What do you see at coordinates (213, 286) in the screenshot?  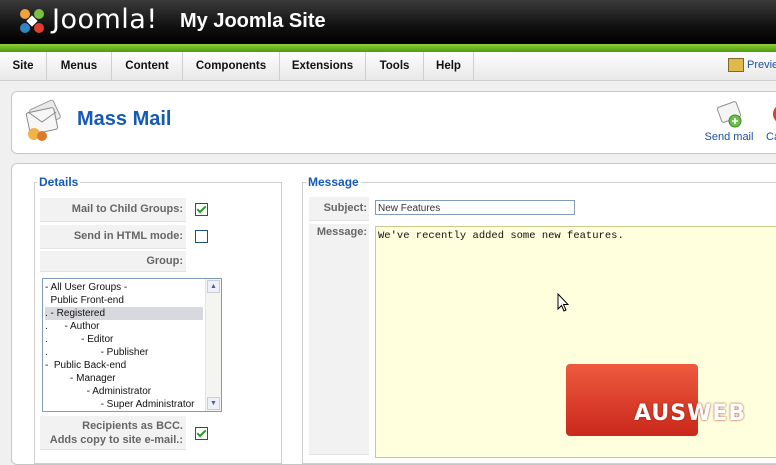 I see `scroll-up-icon: ▲` at bounding box center [213, 286].